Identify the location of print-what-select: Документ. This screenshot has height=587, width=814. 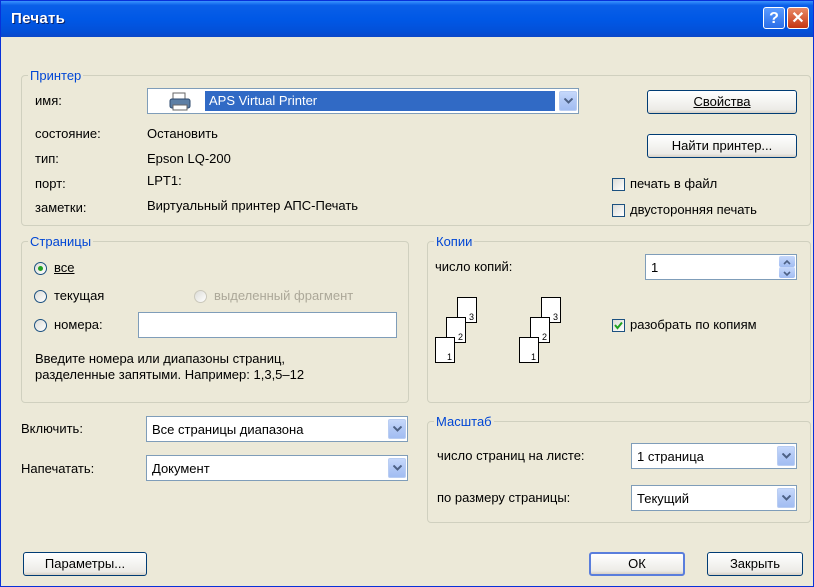
(277, 468).